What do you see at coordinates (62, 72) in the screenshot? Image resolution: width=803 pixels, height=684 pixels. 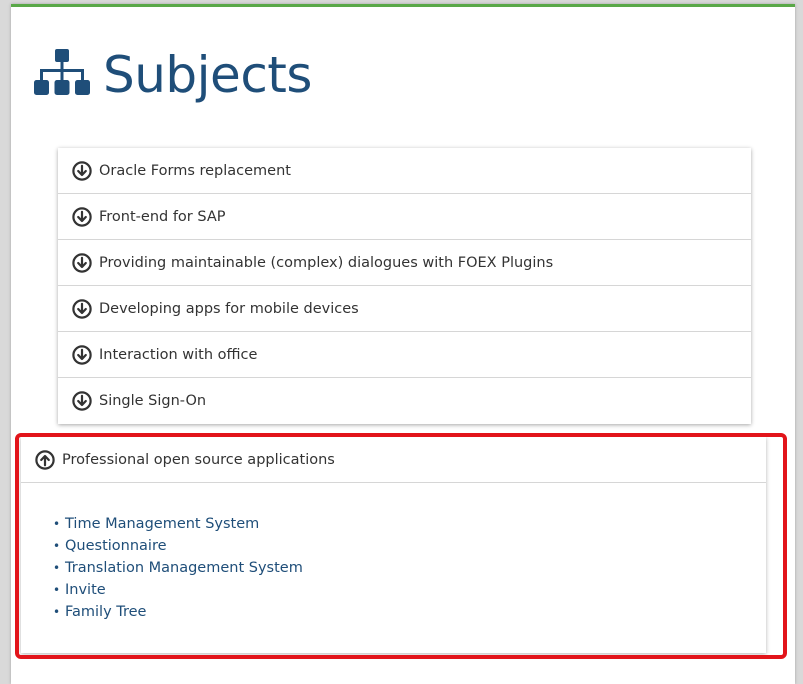 I see `sitemap-icon` at bounding box center [62, 72].